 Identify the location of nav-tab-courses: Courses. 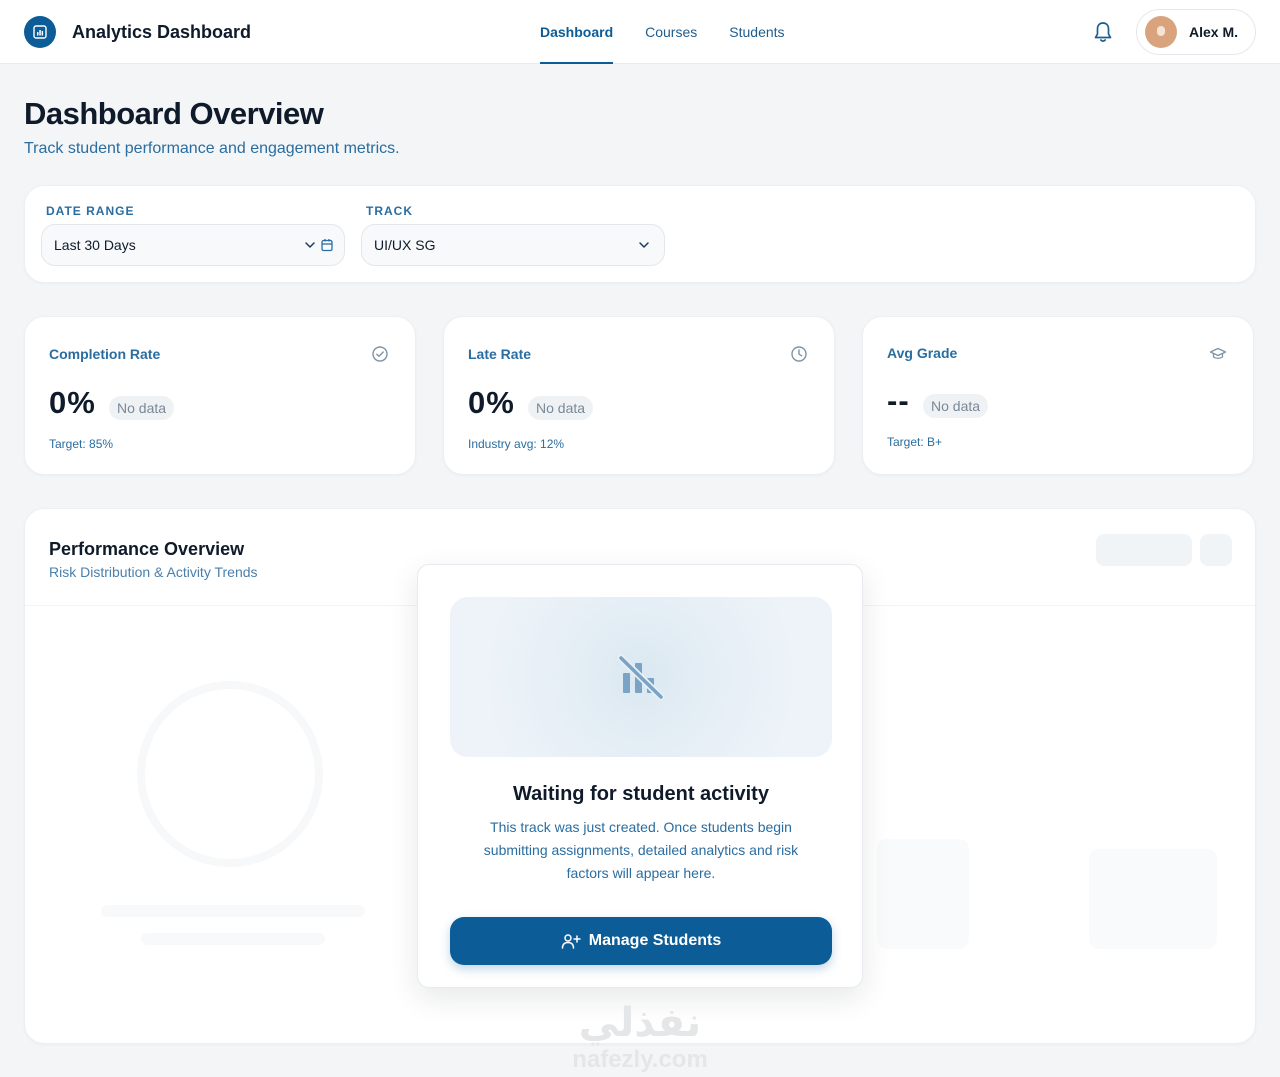
(671, 32).